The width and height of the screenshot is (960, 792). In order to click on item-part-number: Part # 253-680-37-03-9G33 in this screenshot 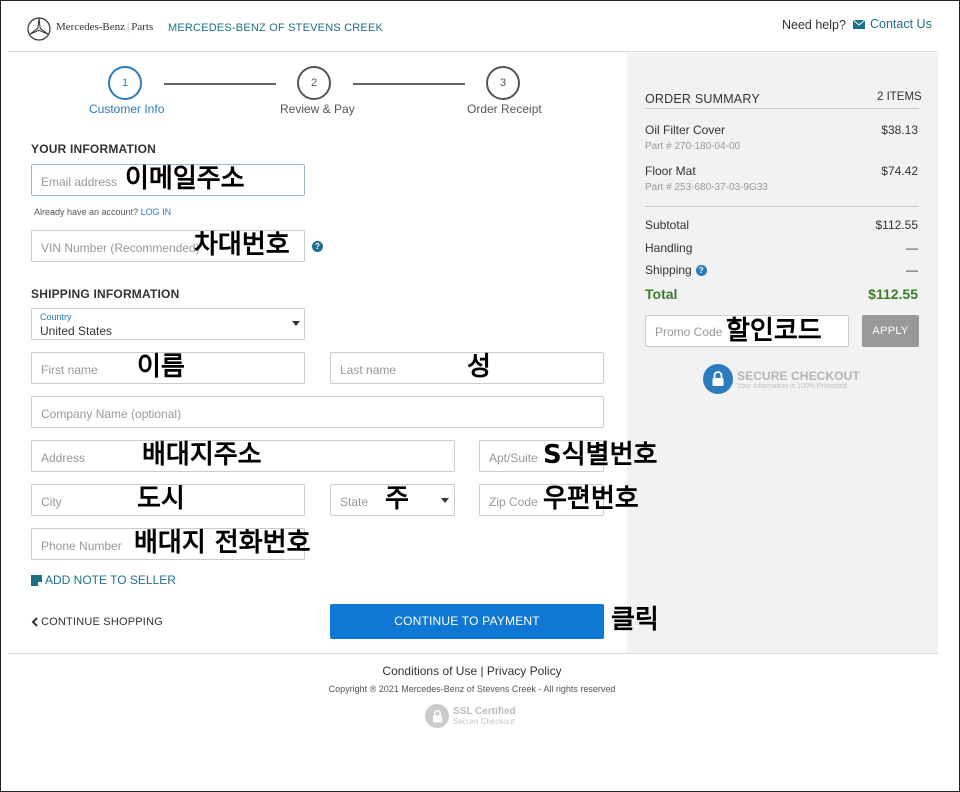, I will do `click(706, 187)`.